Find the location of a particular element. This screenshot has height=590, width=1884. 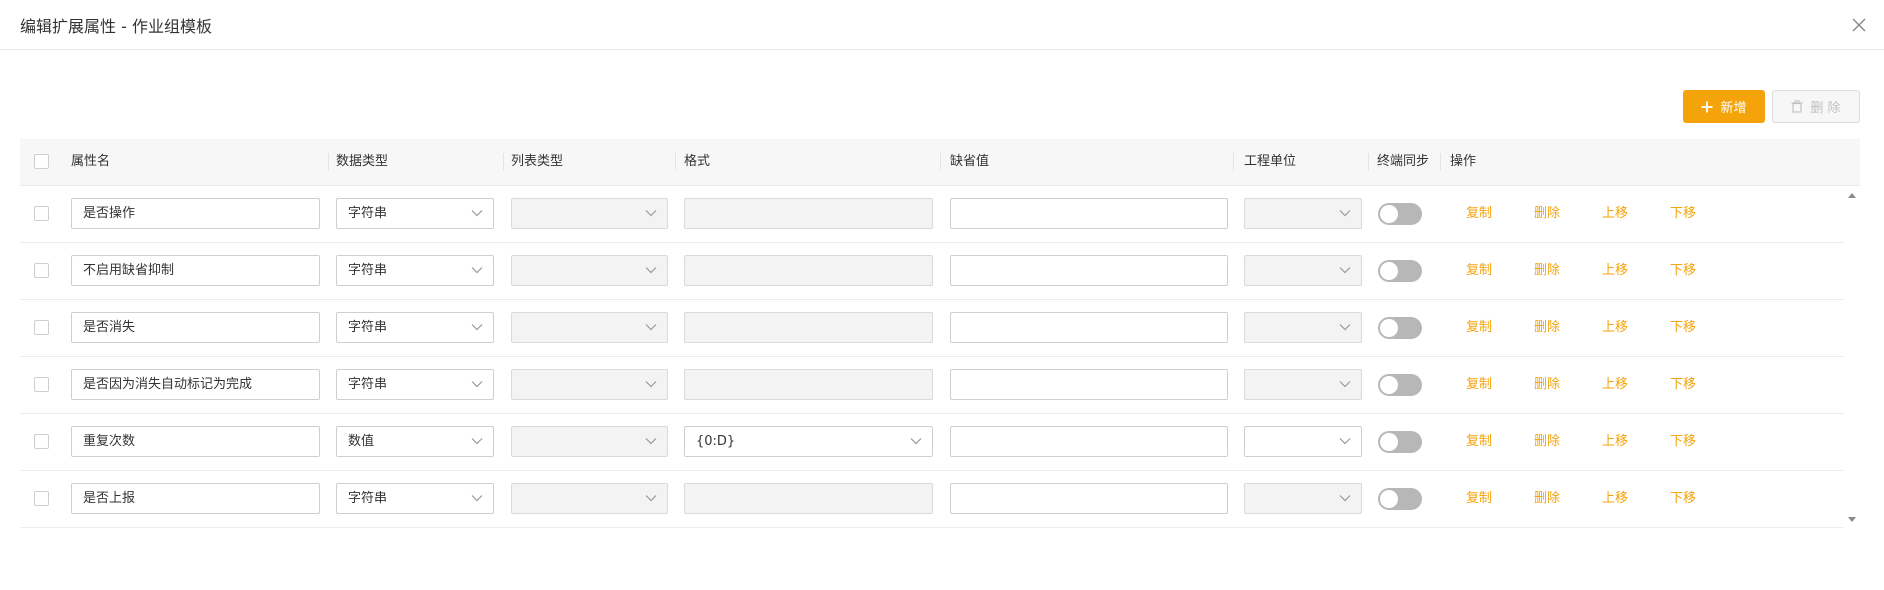

attribute-name-input: 是否消失 is located at coordinates (195, 327).